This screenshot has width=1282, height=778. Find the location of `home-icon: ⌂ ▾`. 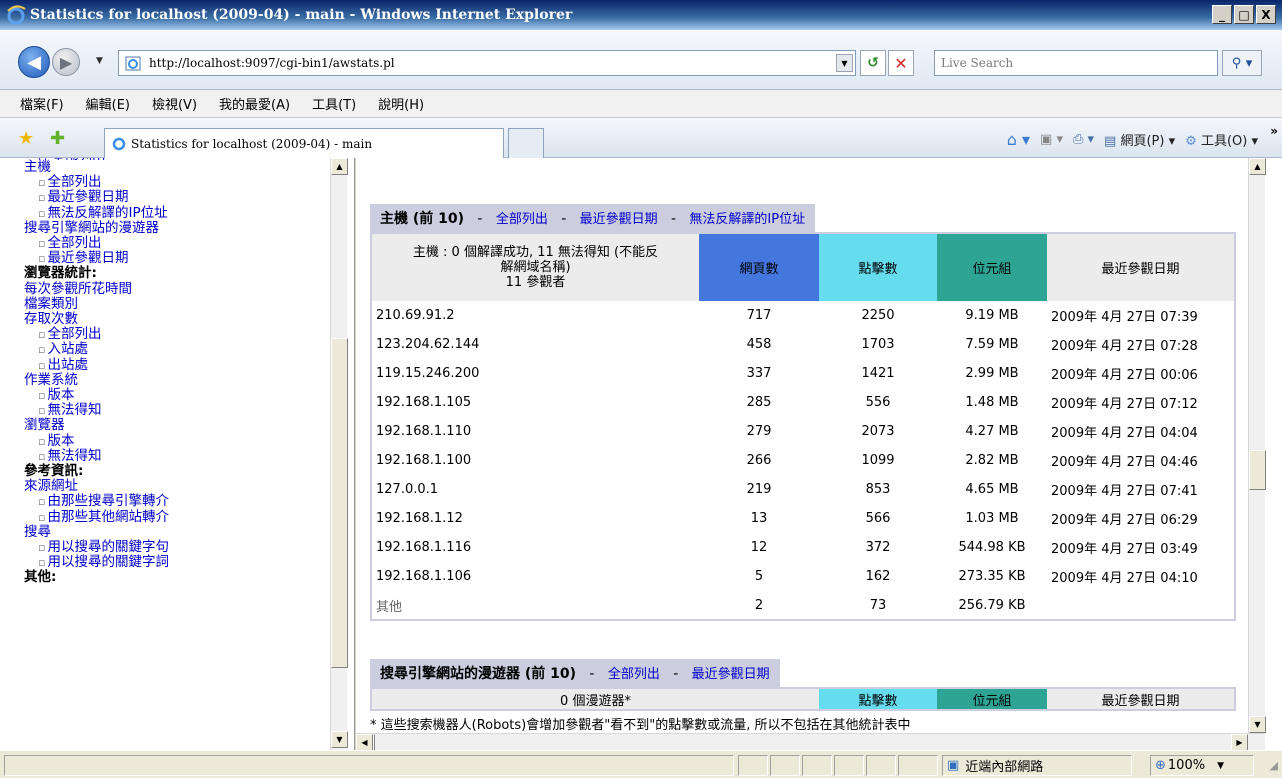

home-icon: ⌂ ▾ is located at coordinates (1018, 139).